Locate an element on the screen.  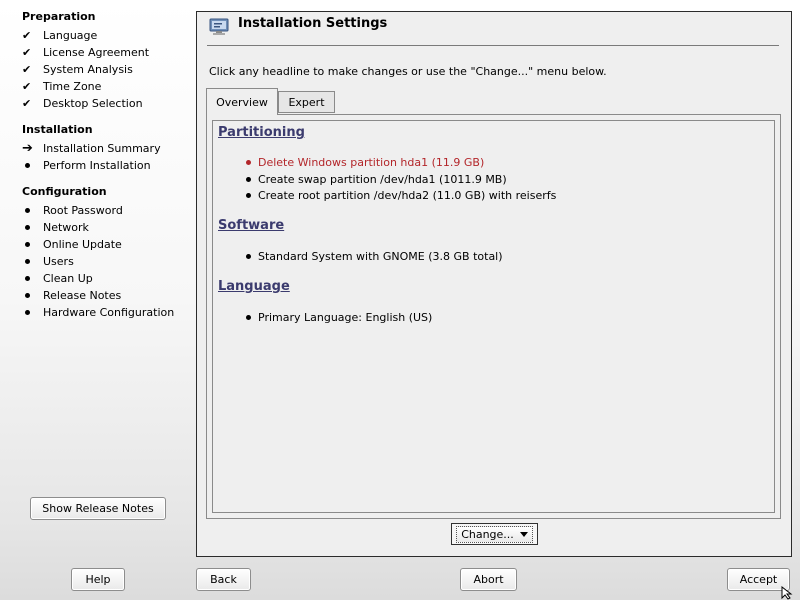
step-label: Installation Summary is located at coordinates (102, 148).